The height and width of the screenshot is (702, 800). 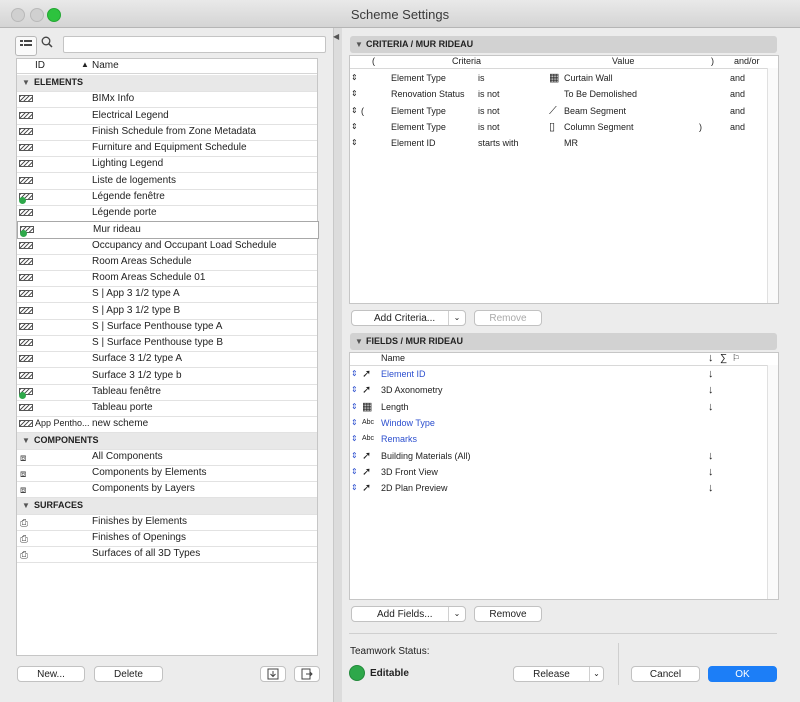 What do you see at coordinates (558, 472) in the screenshot?
I see `field-row: ⇕ ➚ 3D Front View ↓` at bounding box center [558, 472].